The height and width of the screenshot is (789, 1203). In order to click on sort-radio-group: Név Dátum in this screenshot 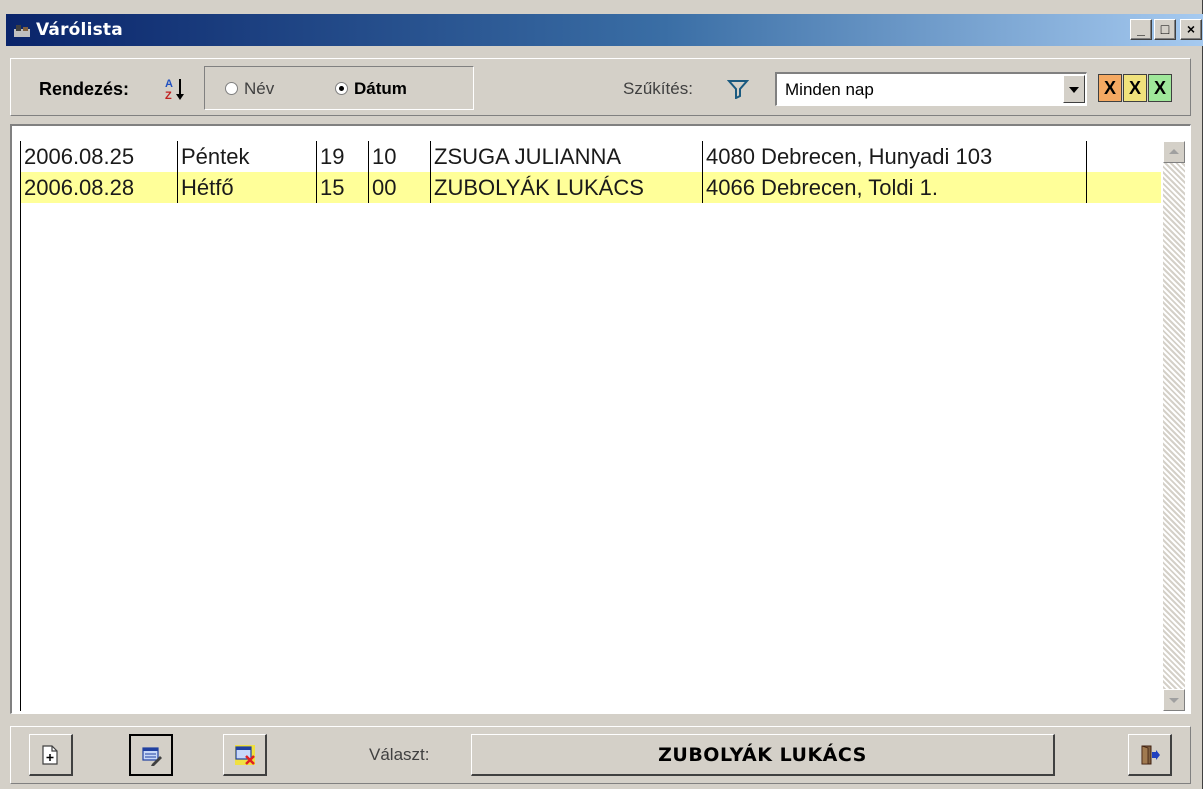, I will do `click(339, 88)`.